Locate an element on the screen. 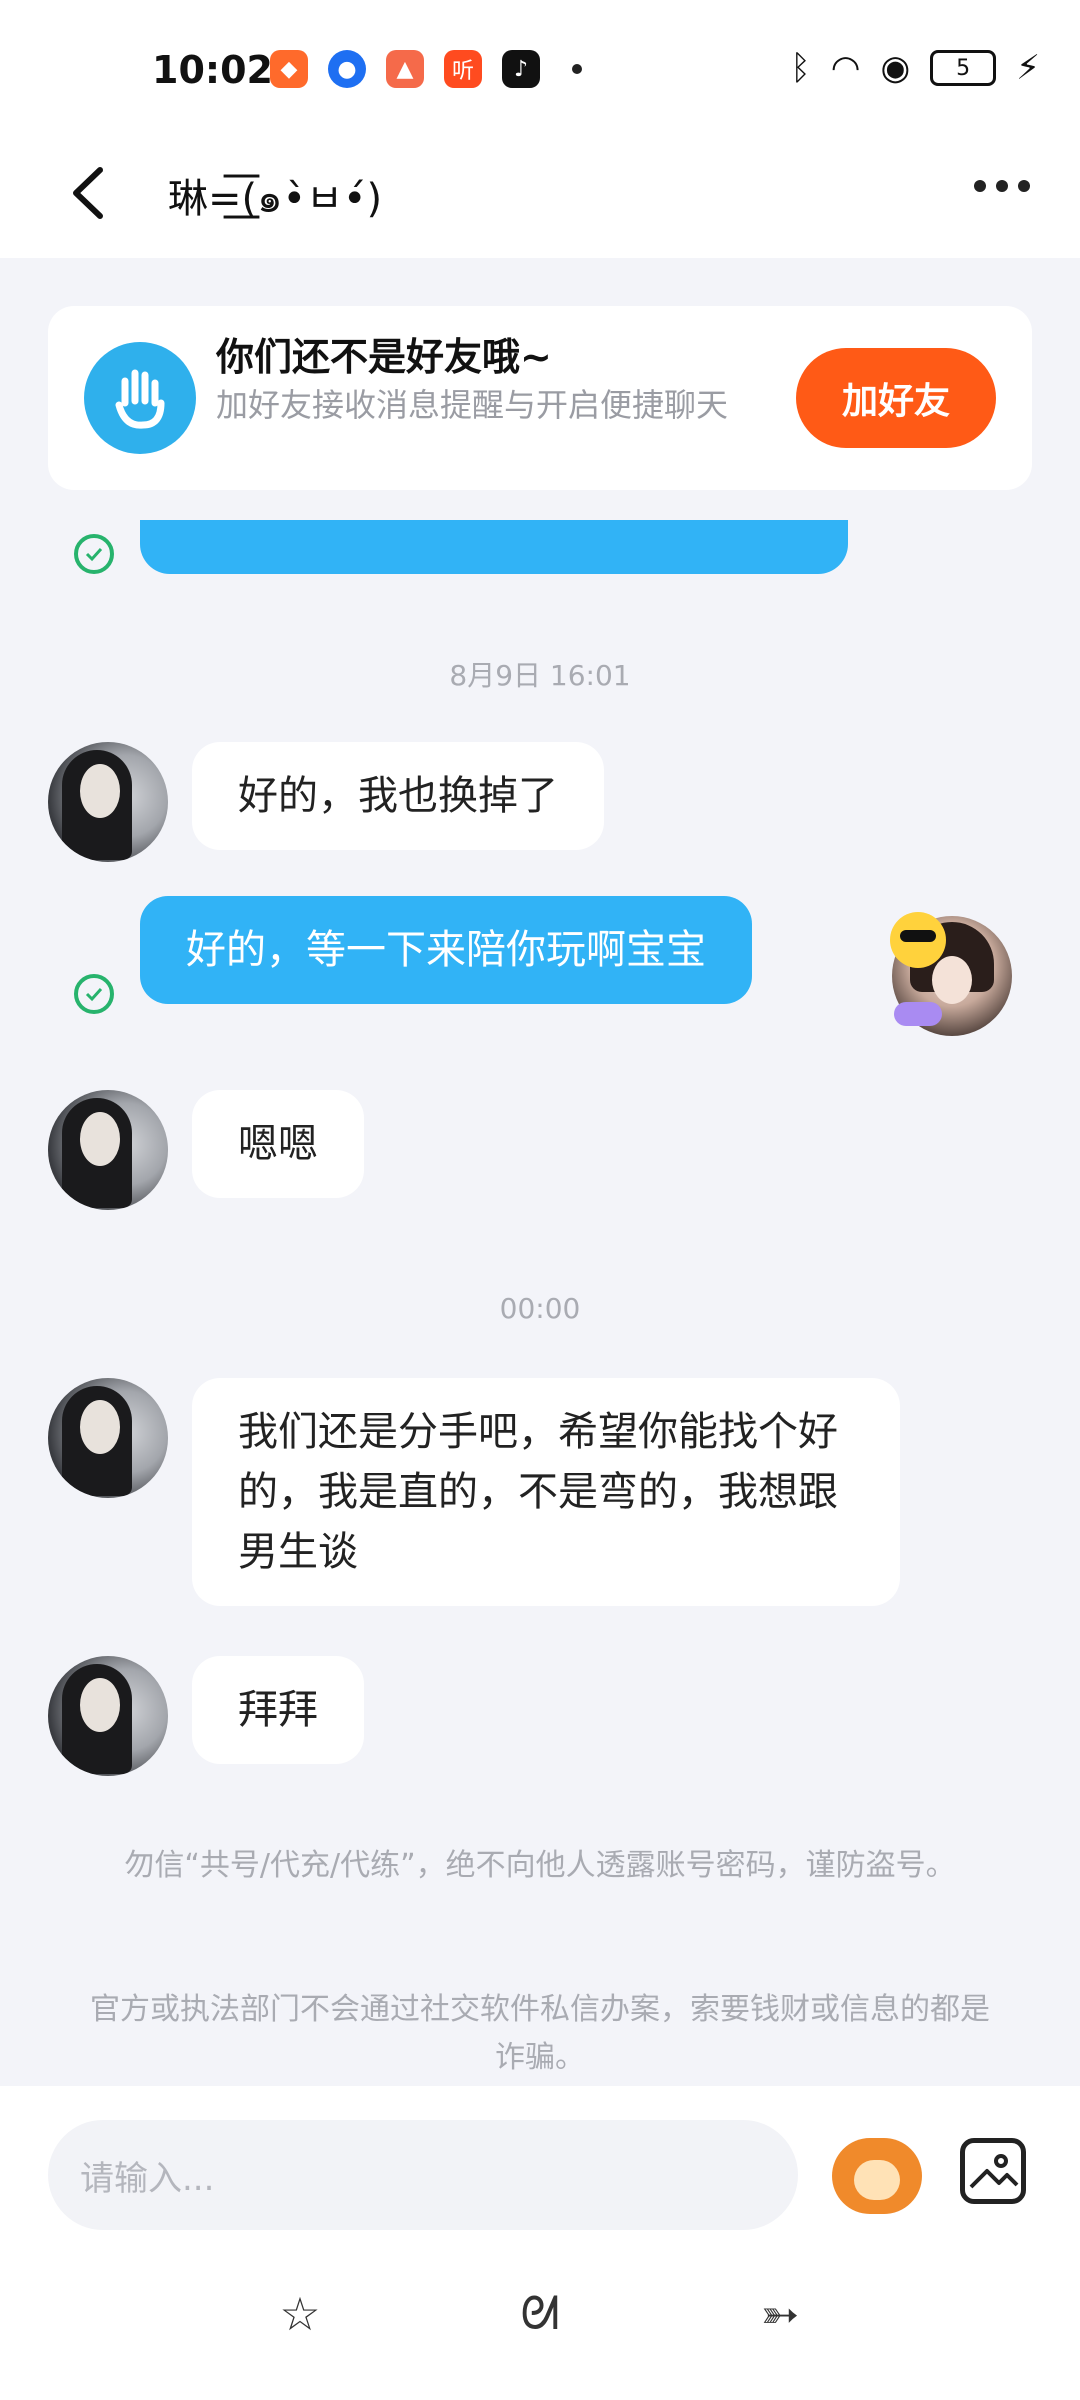 This screenshot has width=1080, height=2400. outgoing-message-bubble: 好的，等一下来陪你玩啊宝宝 is located at coordinates (446, 950).